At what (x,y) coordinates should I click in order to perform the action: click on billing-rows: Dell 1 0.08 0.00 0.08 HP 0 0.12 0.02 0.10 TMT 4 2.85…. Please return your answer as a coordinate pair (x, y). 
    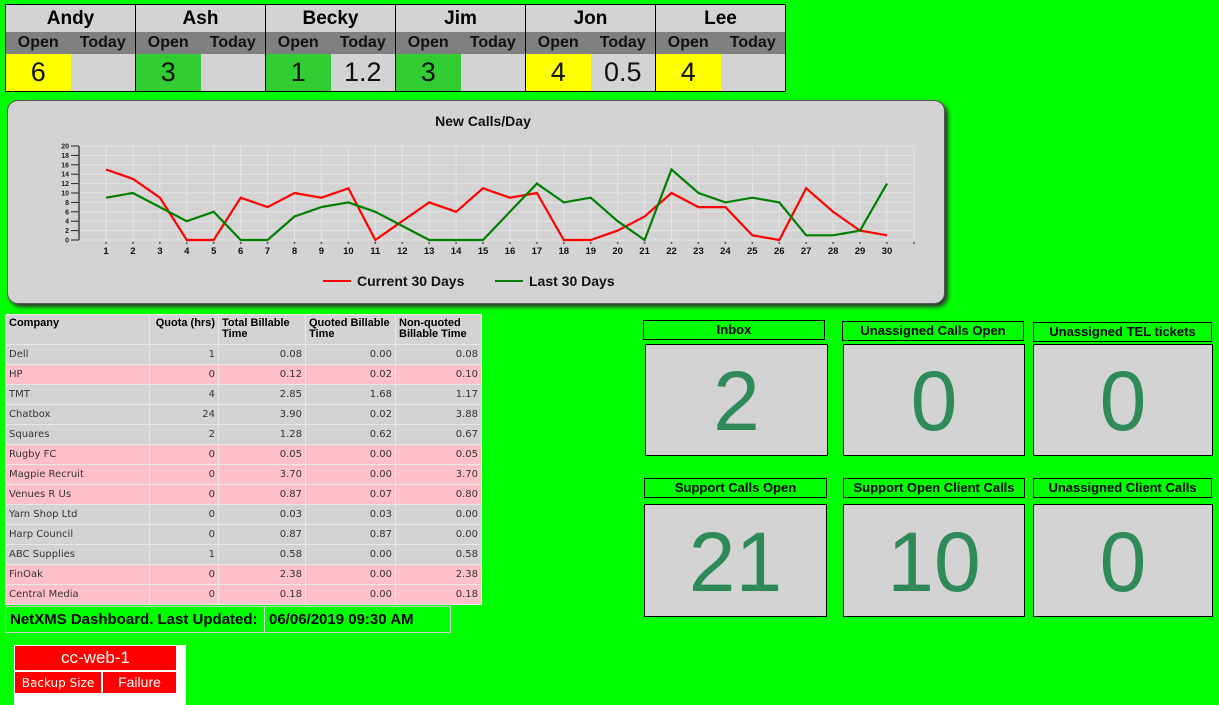
    Looking at the image, I should click on (243, 474).